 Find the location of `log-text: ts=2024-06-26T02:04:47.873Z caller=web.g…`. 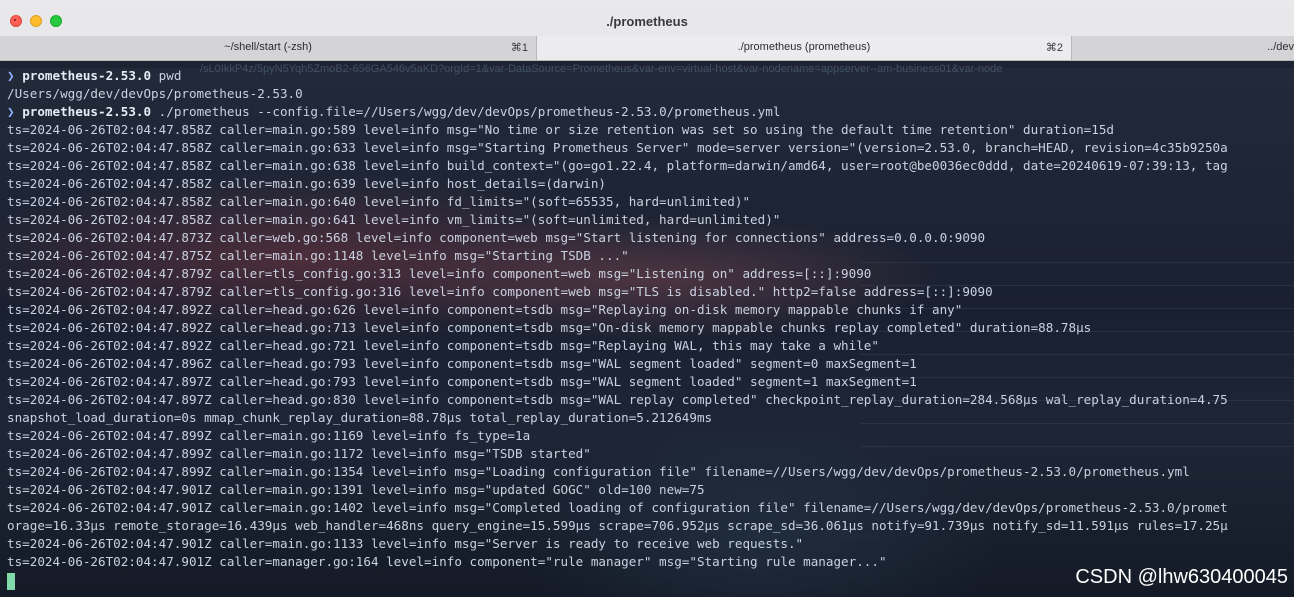

log-text: ts=2024-06-26T02:04:47.873Z caller=web.g… is located at coordinates (496, 237).